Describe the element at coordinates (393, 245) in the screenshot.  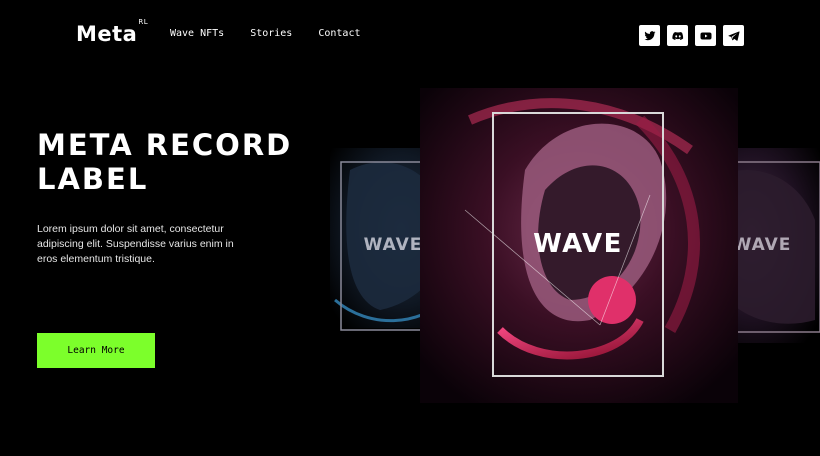
I see `nft-card-left-label: WAVE` at that location.